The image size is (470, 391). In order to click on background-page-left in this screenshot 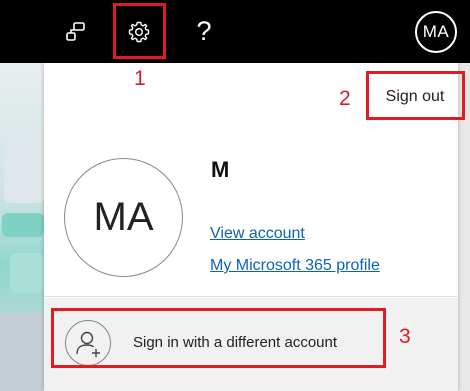, I will do `click(22, 227)`.